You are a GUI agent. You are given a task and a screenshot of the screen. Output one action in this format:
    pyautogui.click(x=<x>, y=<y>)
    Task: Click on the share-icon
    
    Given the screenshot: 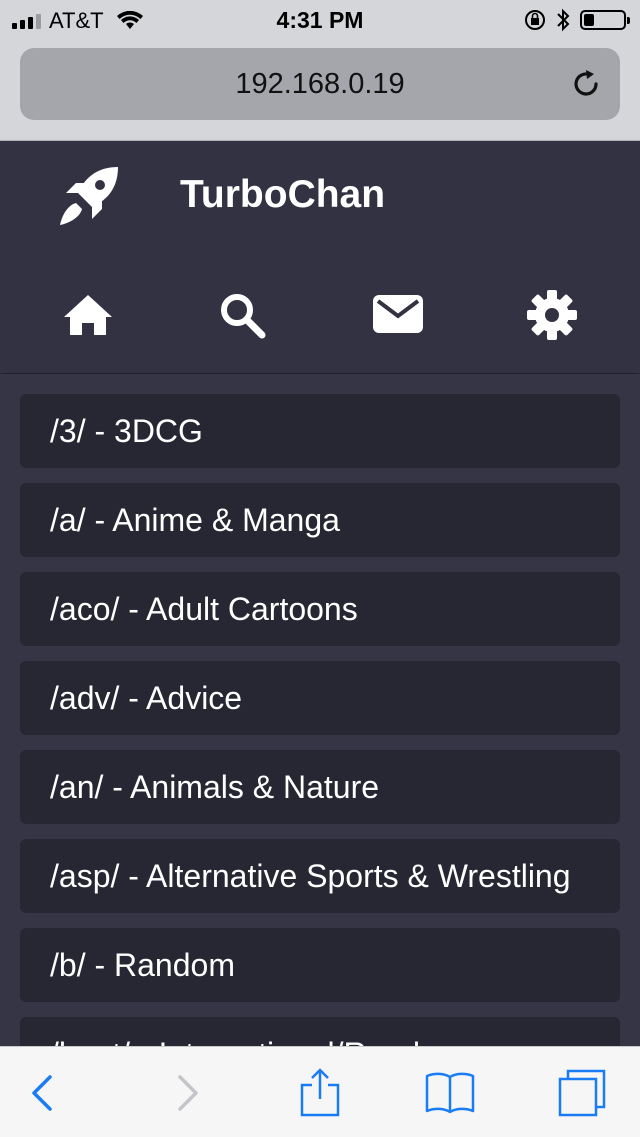 What is the action you would take?
    pyautogui.click(x=320, y=1093)
    